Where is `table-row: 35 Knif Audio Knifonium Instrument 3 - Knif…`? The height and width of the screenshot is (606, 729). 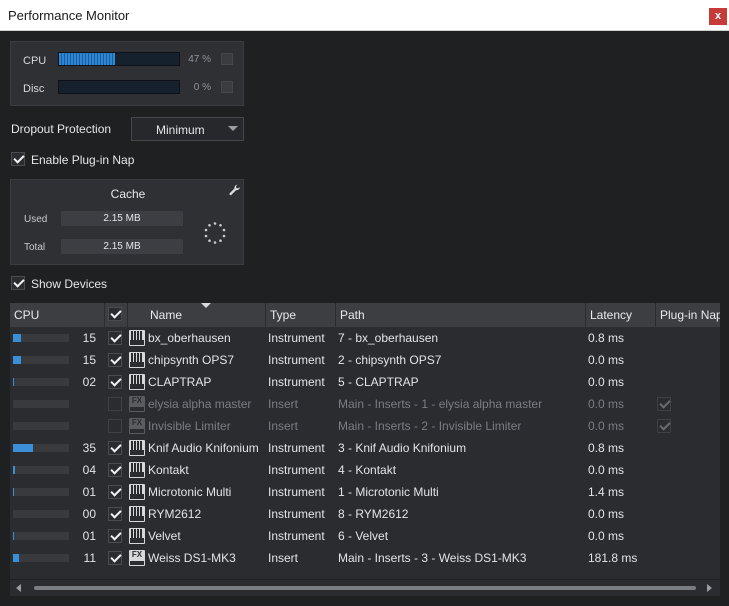 table-row: 35 Knif Audio Knifonium Instrument 3 - Knif… is located at coordinates (365, 448).